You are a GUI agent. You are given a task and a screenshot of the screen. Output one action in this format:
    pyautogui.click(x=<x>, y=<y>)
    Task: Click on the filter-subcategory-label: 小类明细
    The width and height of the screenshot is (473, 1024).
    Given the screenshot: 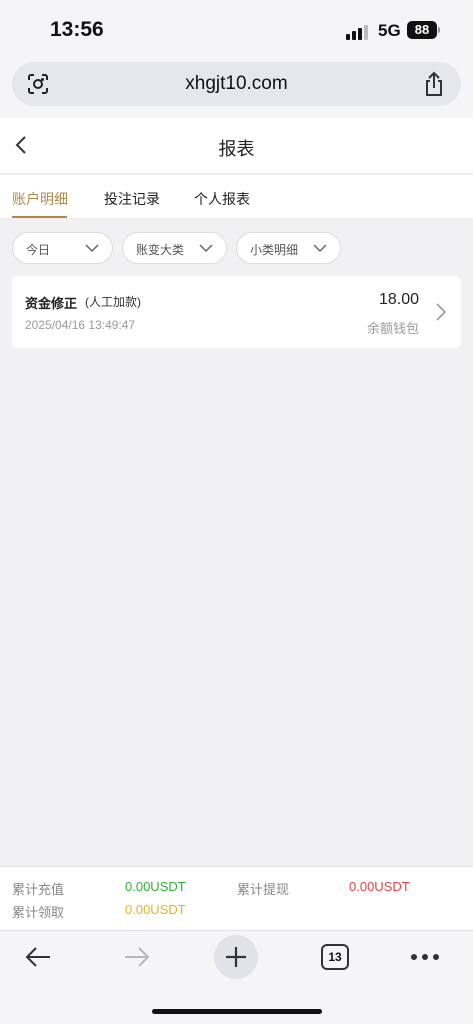 What is the action you would take?
    pyautogui.click(x=274, y=250)
    